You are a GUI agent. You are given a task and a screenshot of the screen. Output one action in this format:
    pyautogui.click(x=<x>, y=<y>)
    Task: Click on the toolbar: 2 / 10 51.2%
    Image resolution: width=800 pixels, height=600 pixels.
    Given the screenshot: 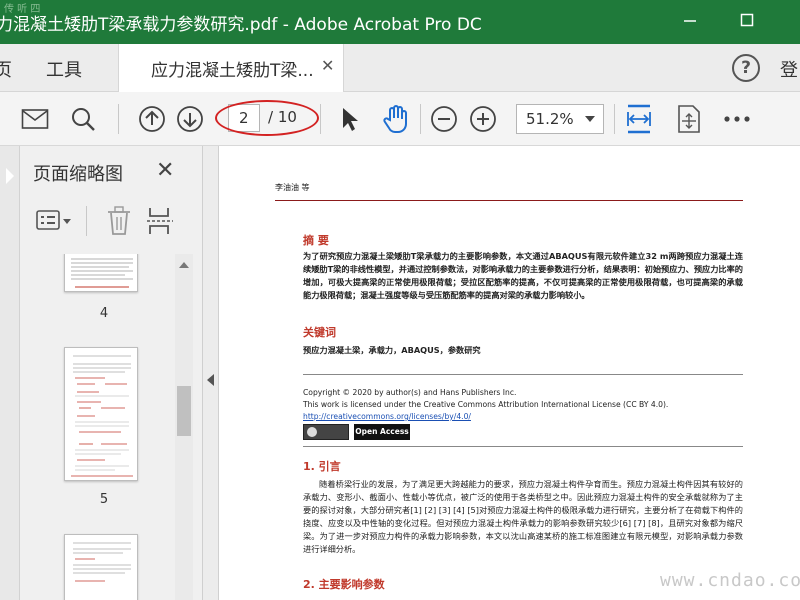 What is the action you would take?
    pyautogui.click(x=400, y=119)
    